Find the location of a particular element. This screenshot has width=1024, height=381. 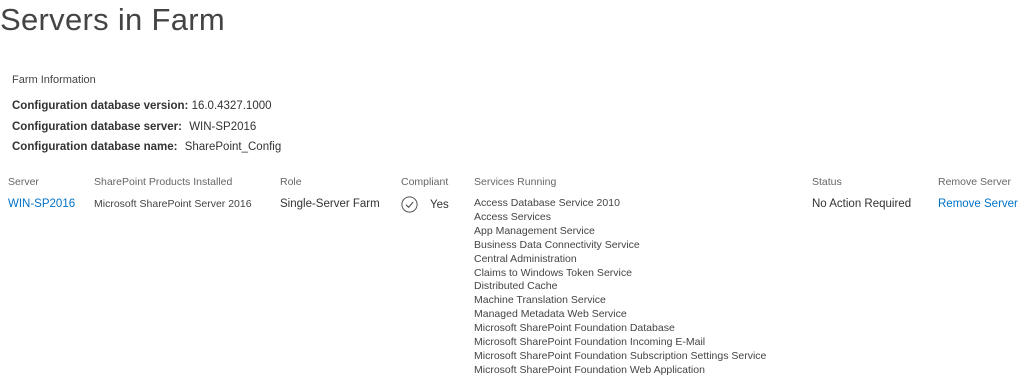

page-title: Servers in Farm is located at coordinates (112, 19).